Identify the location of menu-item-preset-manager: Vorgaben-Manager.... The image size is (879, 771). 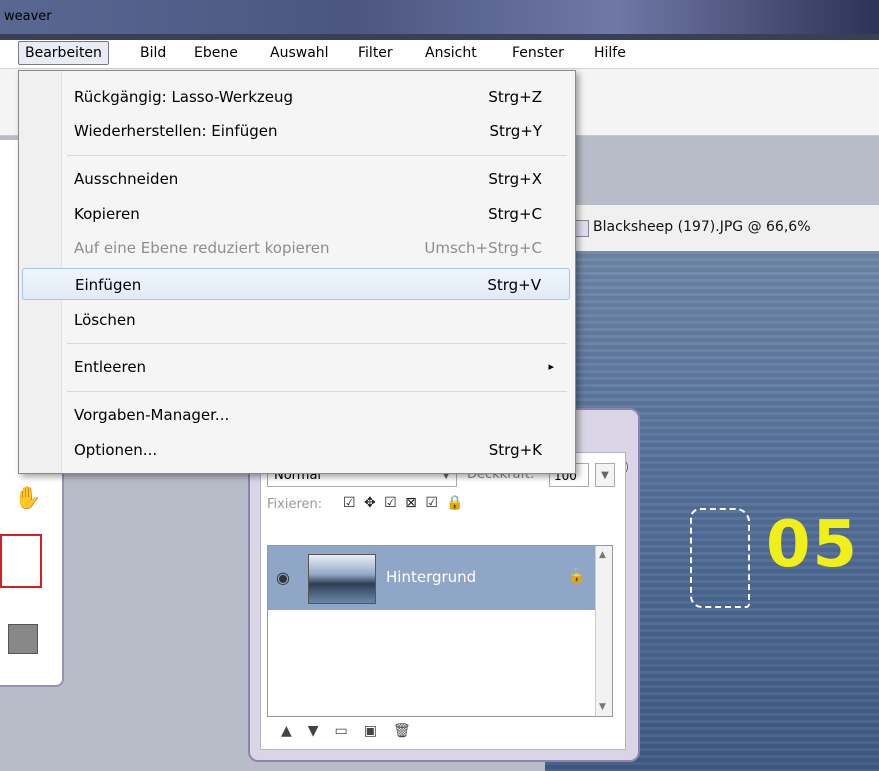
(296, 415).